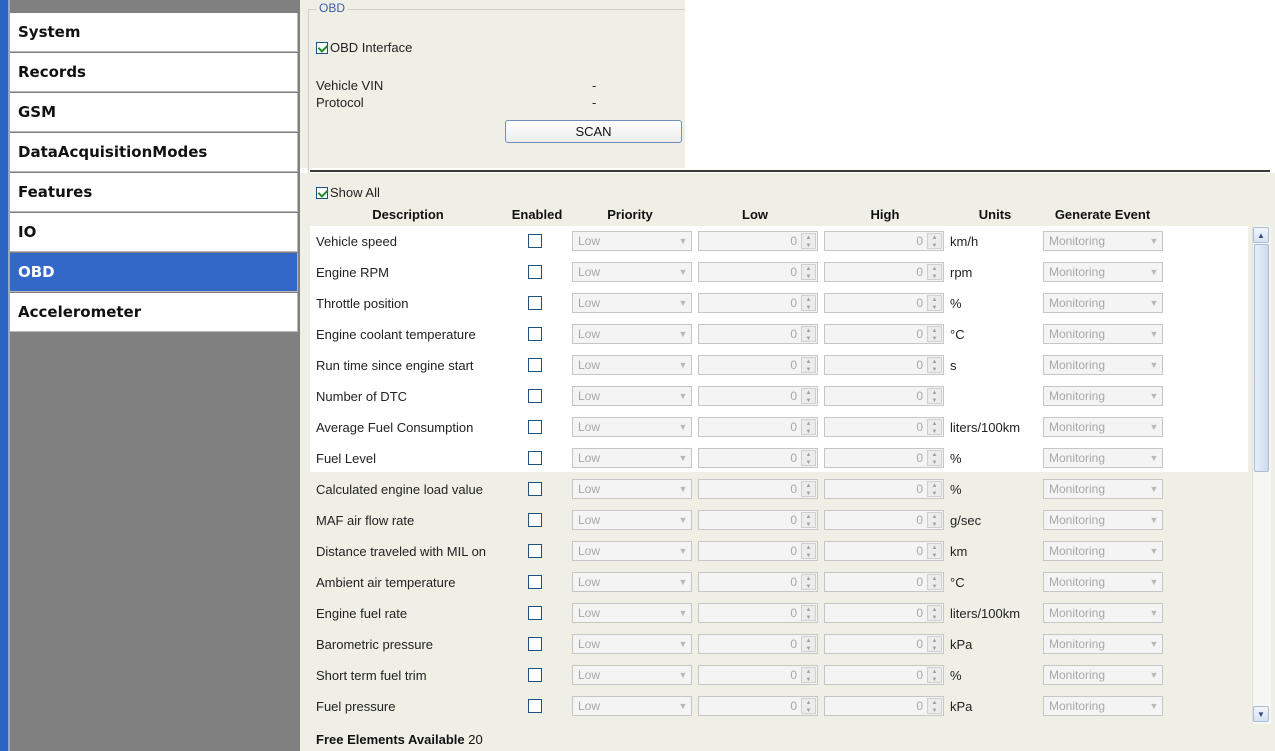 The width and height of the screenshot is (1275, 751). Describe the element at coordinates (154, 112) in the screenshot. I see `sidebar-item-gsm: GSM` at that location.